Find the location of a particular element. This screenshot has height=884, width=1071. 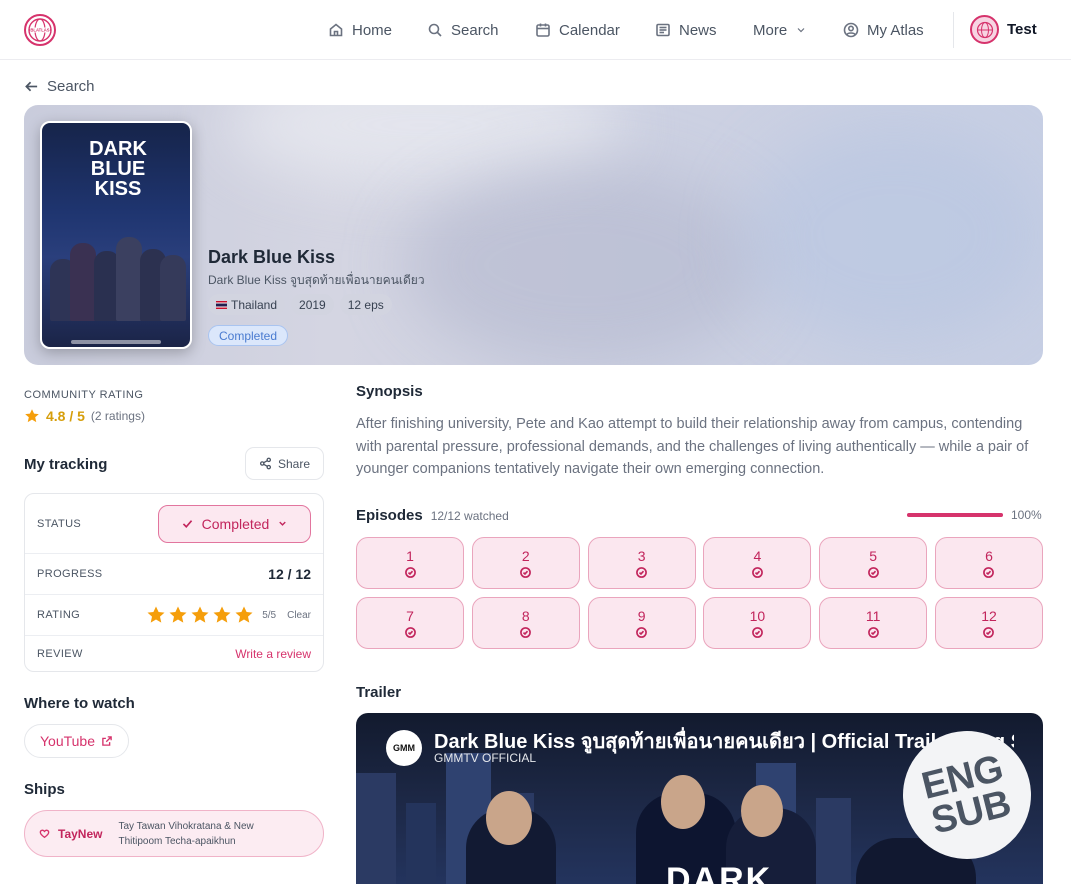

thailand-flag-icon is located at coordinates (221, 304).